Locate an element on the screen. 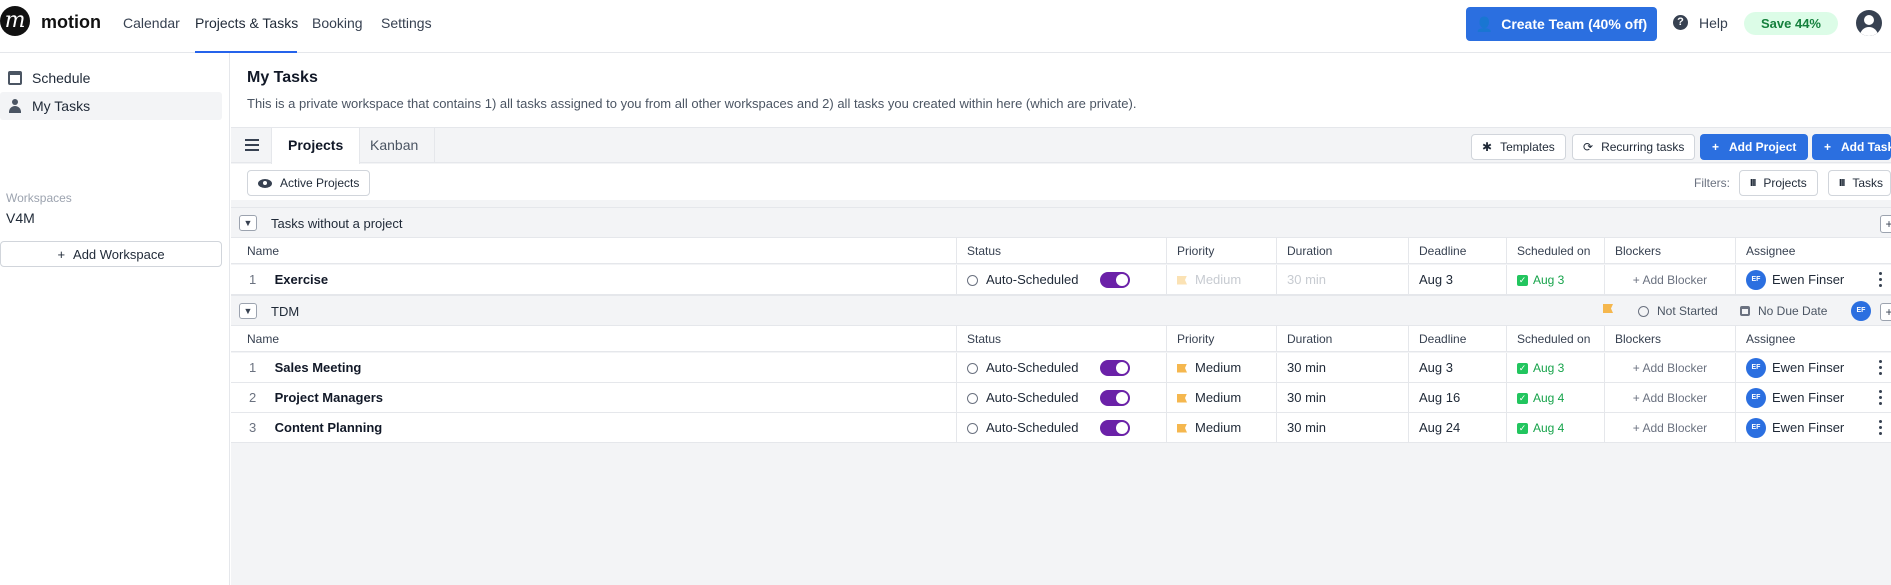  active-projects-filter: Active Projects is located at coordinates (309, 183).